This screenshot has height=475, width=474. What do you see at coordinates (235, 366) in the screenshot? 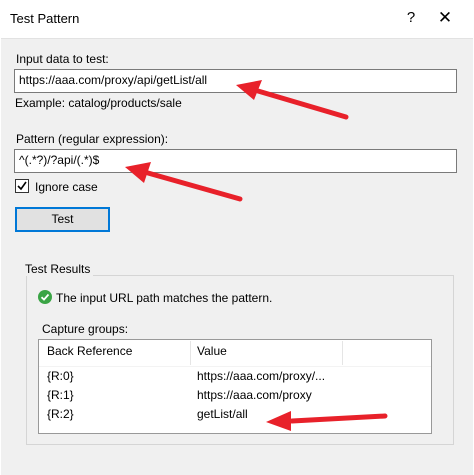
I see `header-divider` at bounding box center [235, 366].